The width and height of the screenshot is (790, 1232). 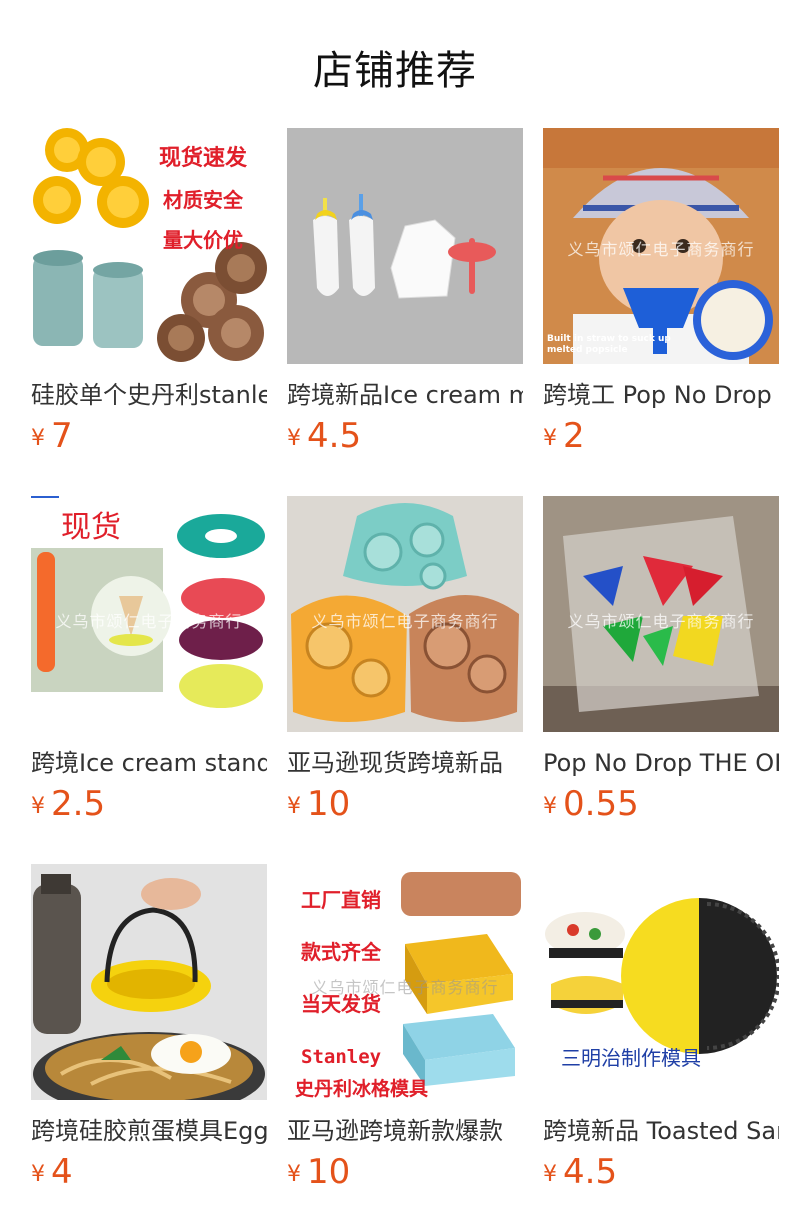 I want to click on price-value: 0.55, so click(x=601, y=804).